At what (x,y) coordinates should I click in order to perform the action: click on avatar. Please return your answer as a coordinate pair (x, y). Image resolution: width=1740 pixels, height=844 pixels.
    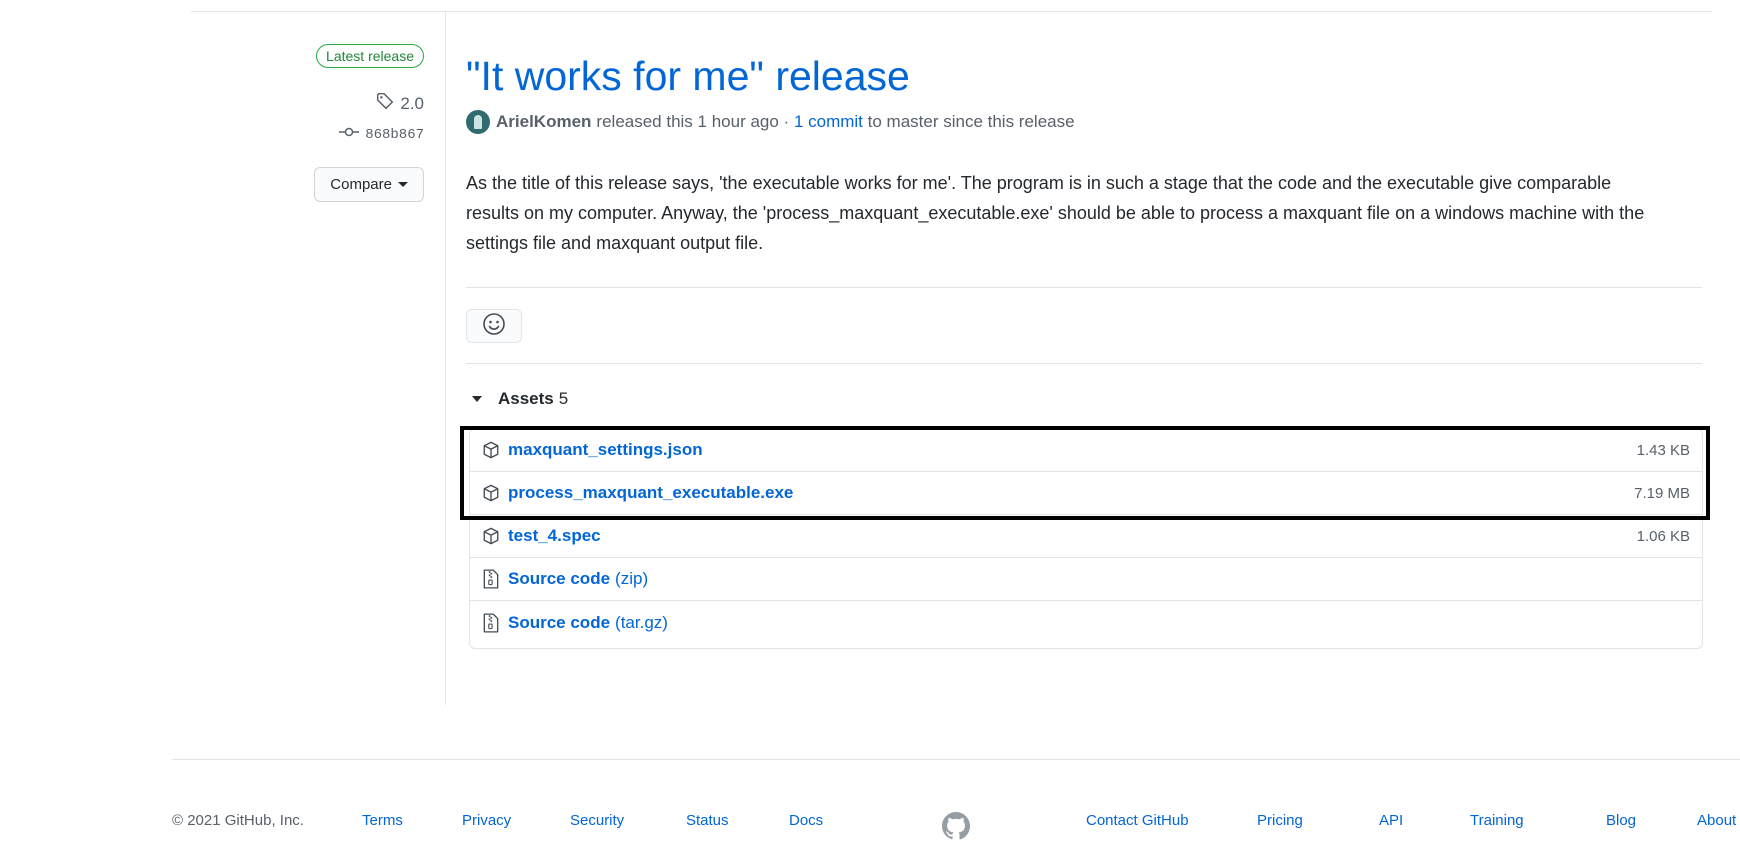
    Looking at the image, I should click on (478, 122).